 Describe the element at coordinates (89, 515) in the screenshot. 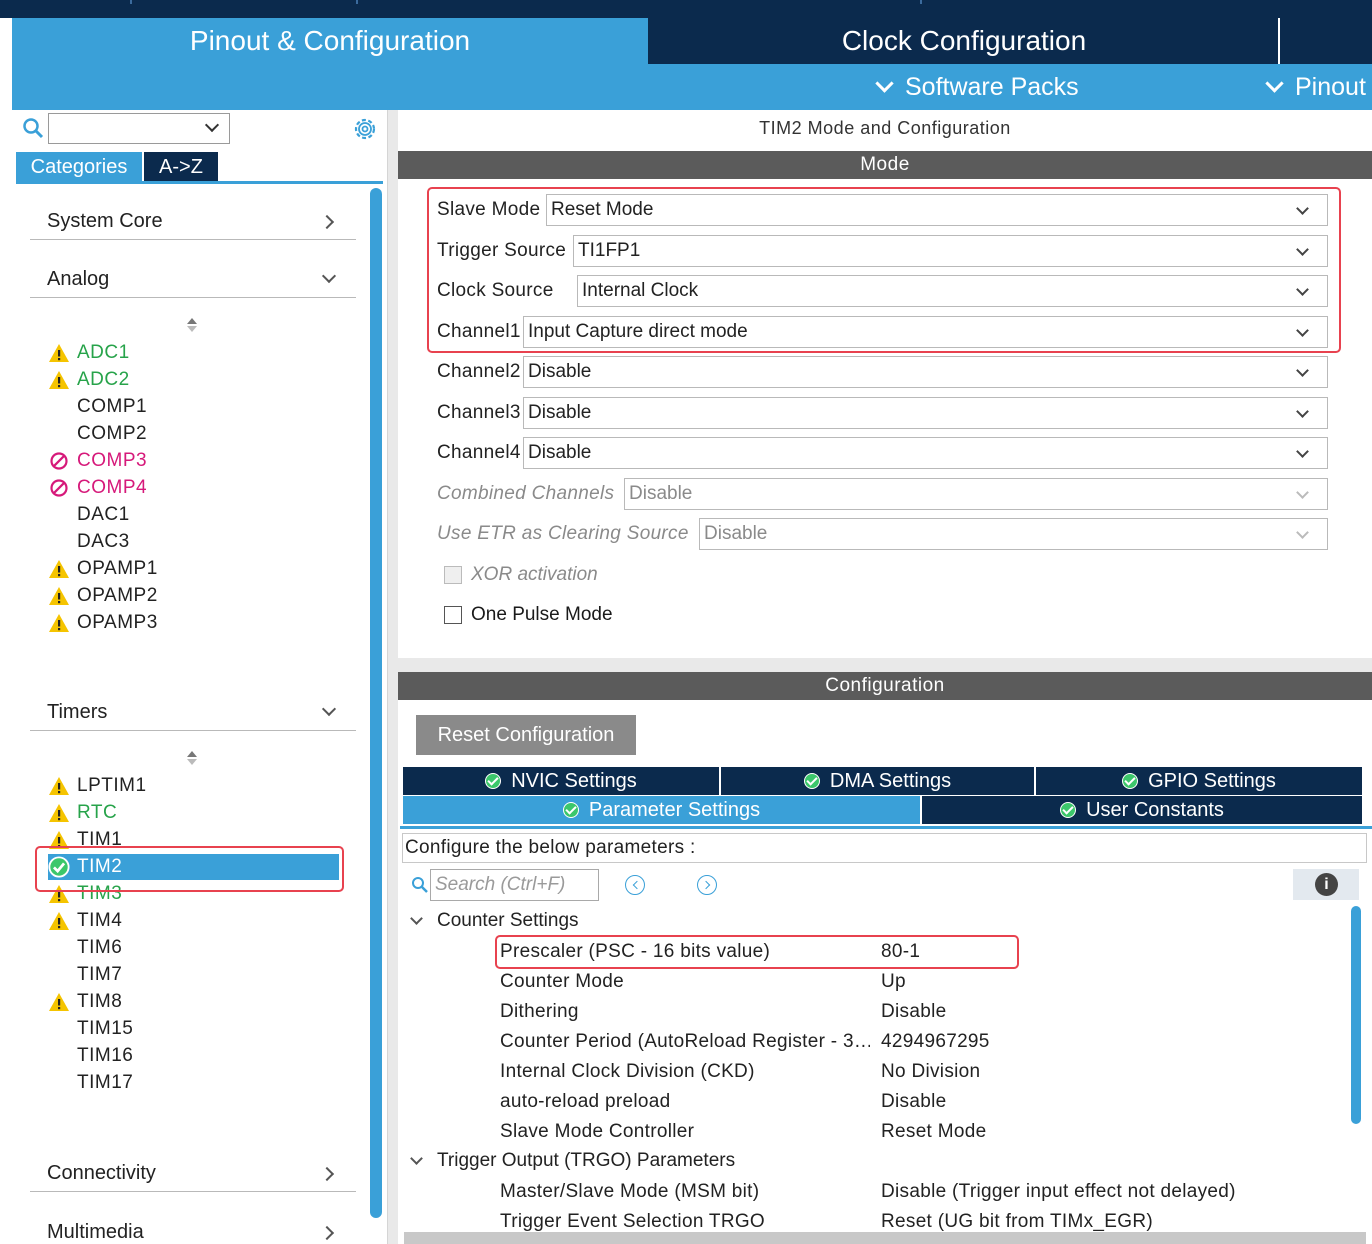

I see `list-item-dac1: DAC1` at that location.